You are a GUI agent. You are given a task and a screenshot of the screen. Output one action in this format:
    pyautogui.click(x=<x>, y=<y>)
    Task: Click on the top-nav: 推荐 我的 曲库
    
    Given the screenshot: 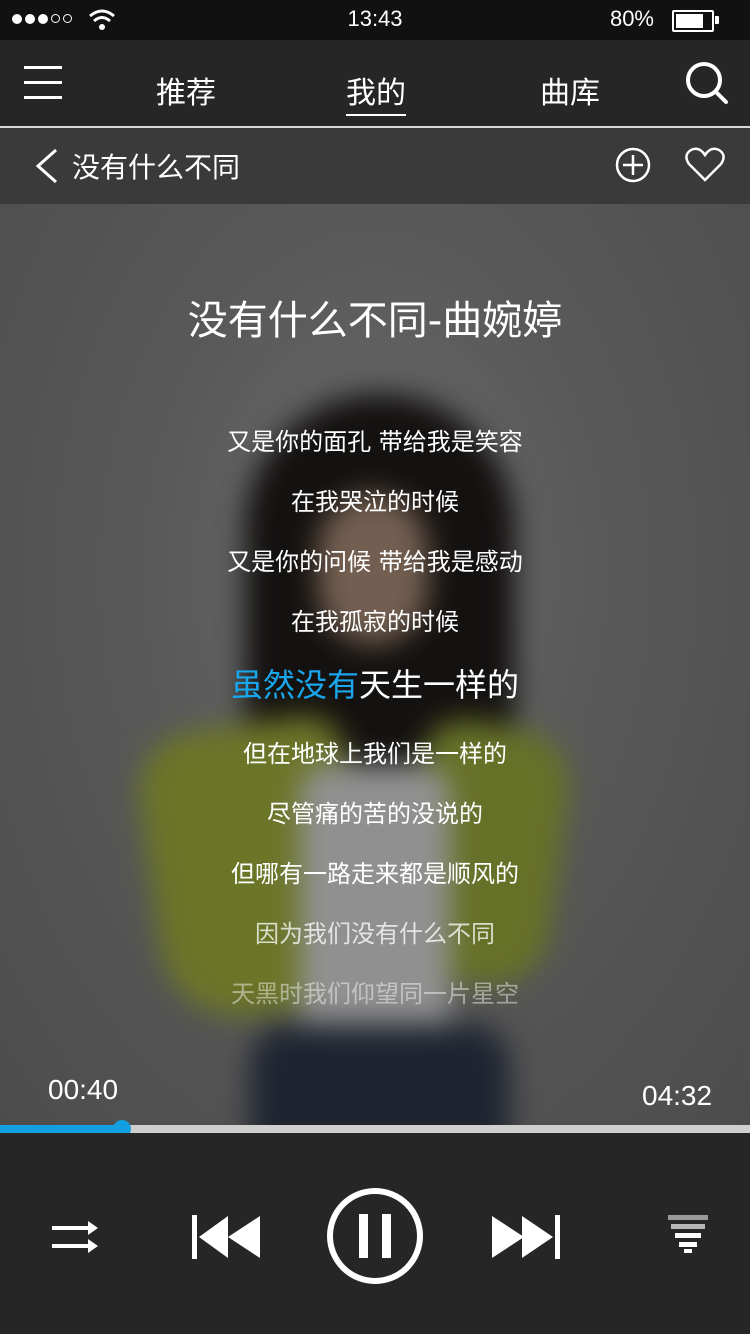 What is the action you would take?
    pyautogui.click(x=375, y=84)
    